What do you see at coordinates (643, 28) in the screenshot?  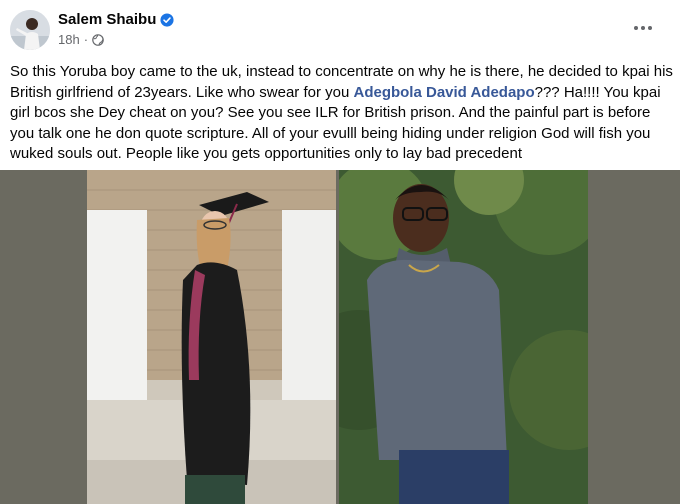 I see `more-options-icon` at bounding box center [643, 28].